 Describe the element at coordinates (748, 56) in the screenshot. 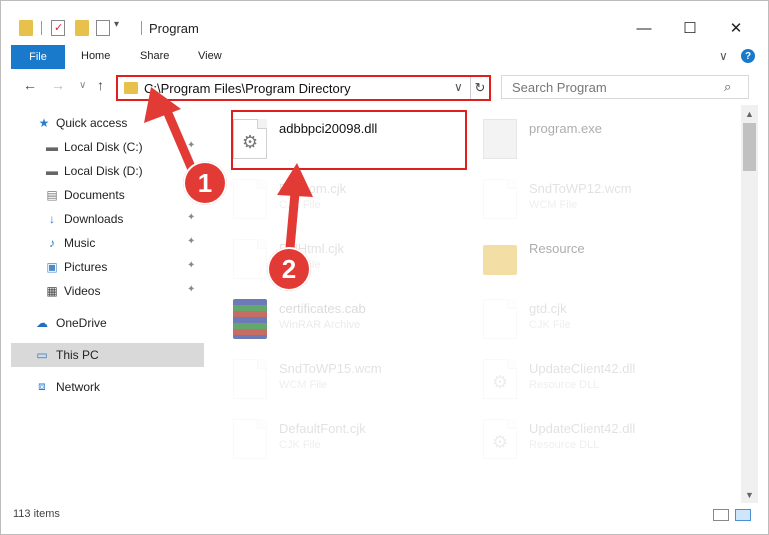

I see `help-icon: ?` at that location.